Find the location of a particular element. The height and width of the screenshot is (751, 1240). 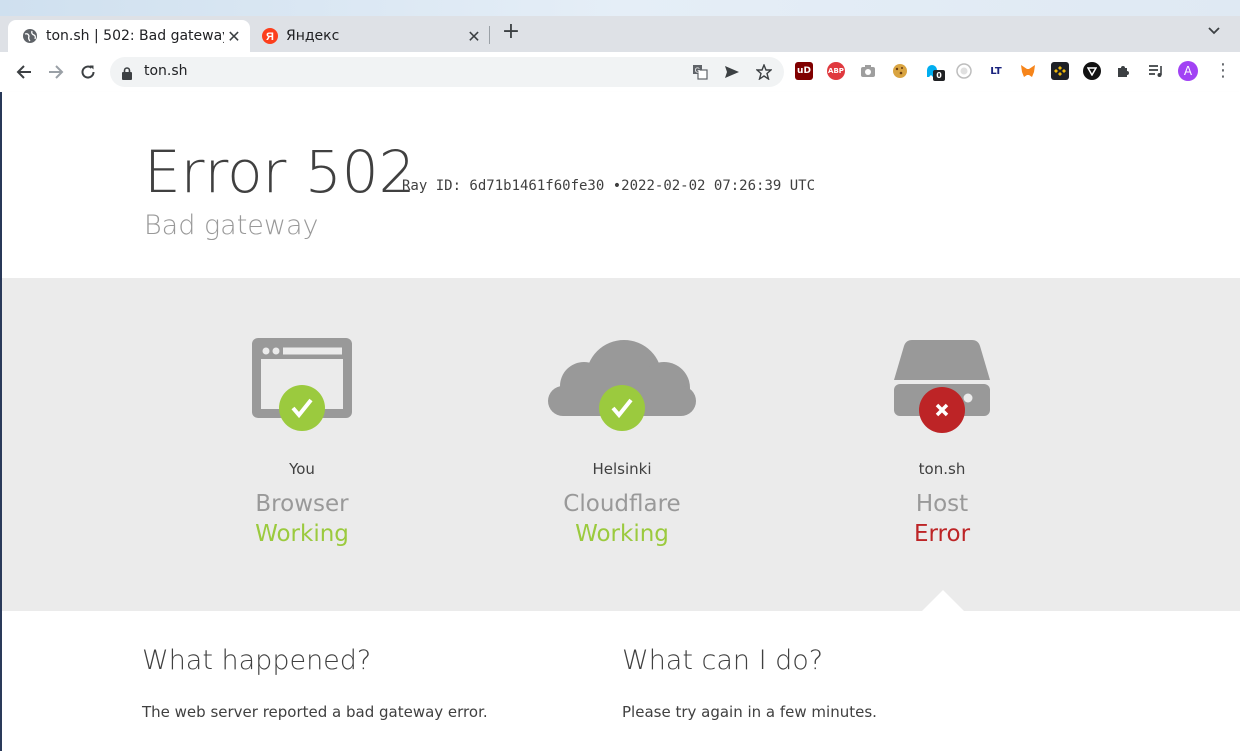

back-button is located at coordinates (24, 72).